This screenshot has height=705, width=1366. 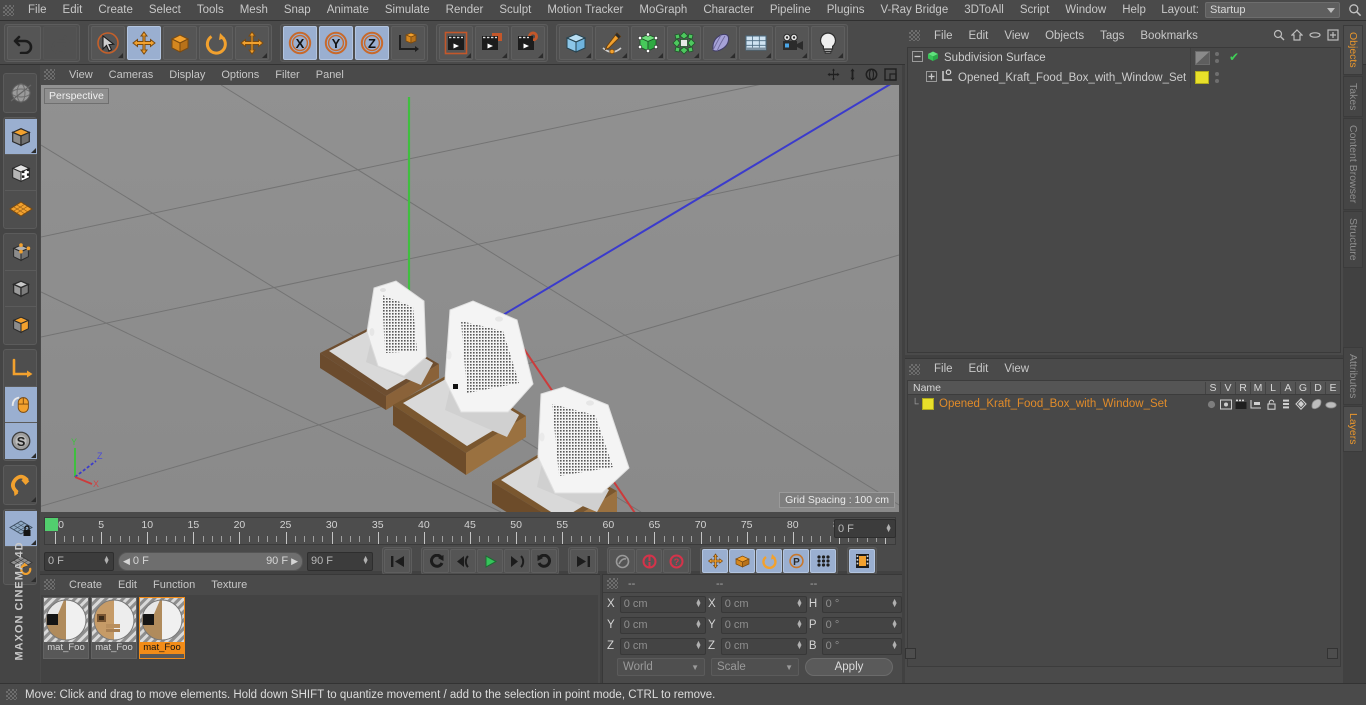 What do you see at coordinates (319, 639) in the screenshot?
I see `material-list: mat_Foo mat_Foo mat_Foo` at bounding box center [319, 639].